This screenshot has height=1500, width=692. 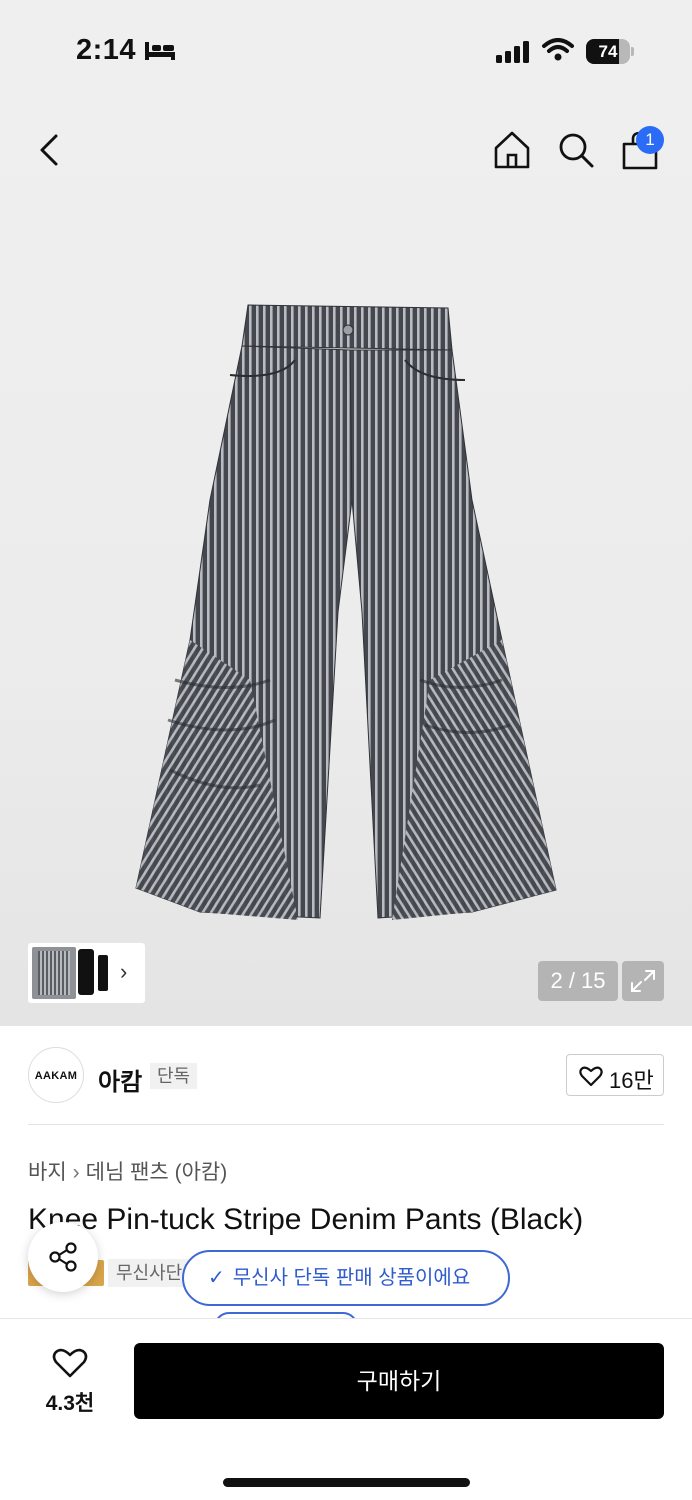 What do you see at coordinates (558, 49) in the screenshot?
I see `wifi-icon` at bounding box center [558, 49].